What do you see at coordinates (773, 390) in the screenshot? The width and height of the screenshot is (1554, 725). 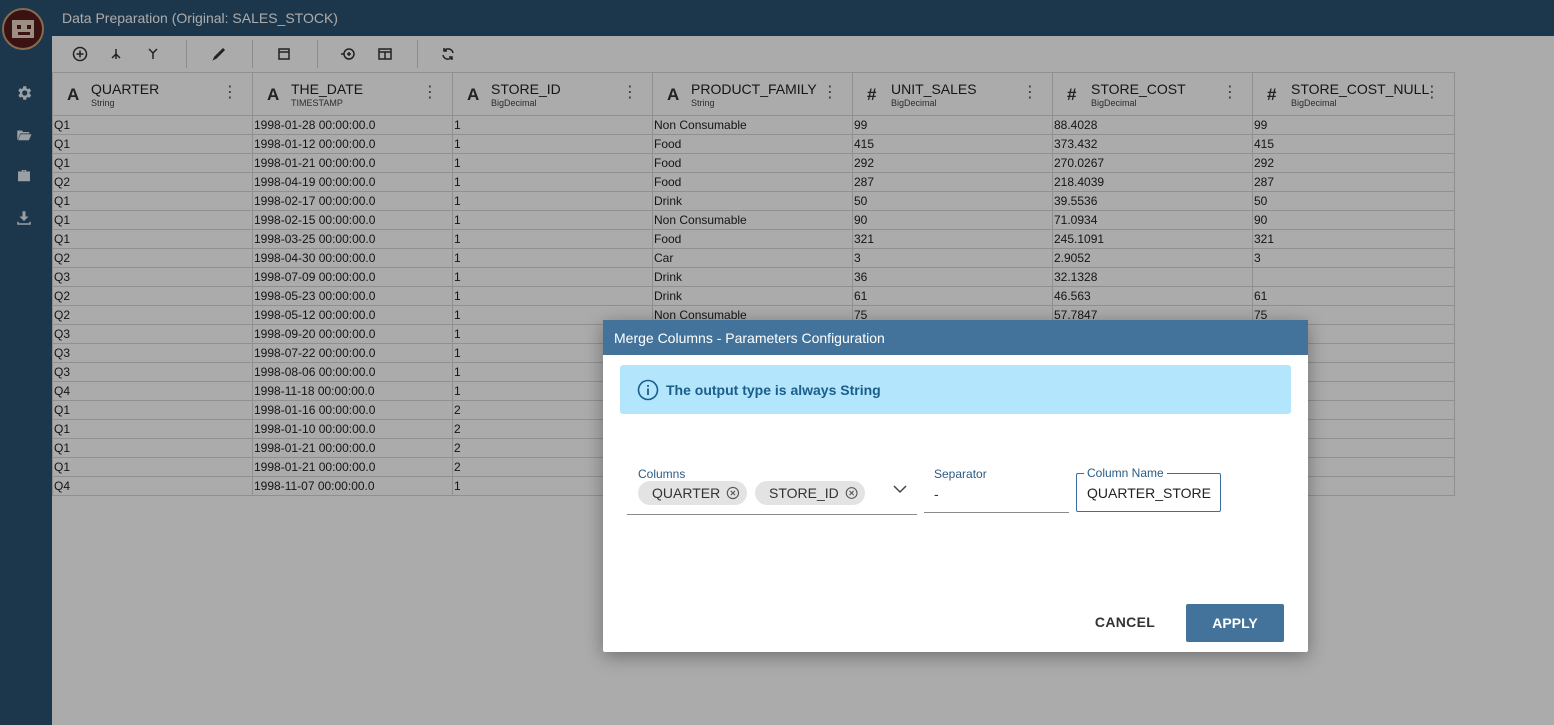 I see `info-text: The output type is always String` at bounding box center [773, 390].